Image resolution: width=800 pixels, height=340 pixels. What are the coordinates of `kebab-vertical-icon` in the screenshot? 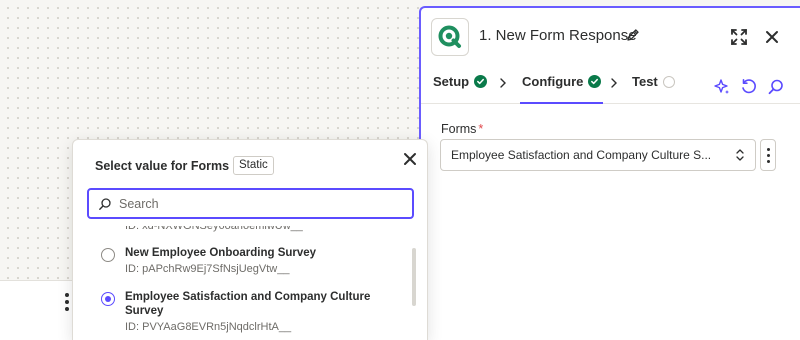 It's located at (67, 302).